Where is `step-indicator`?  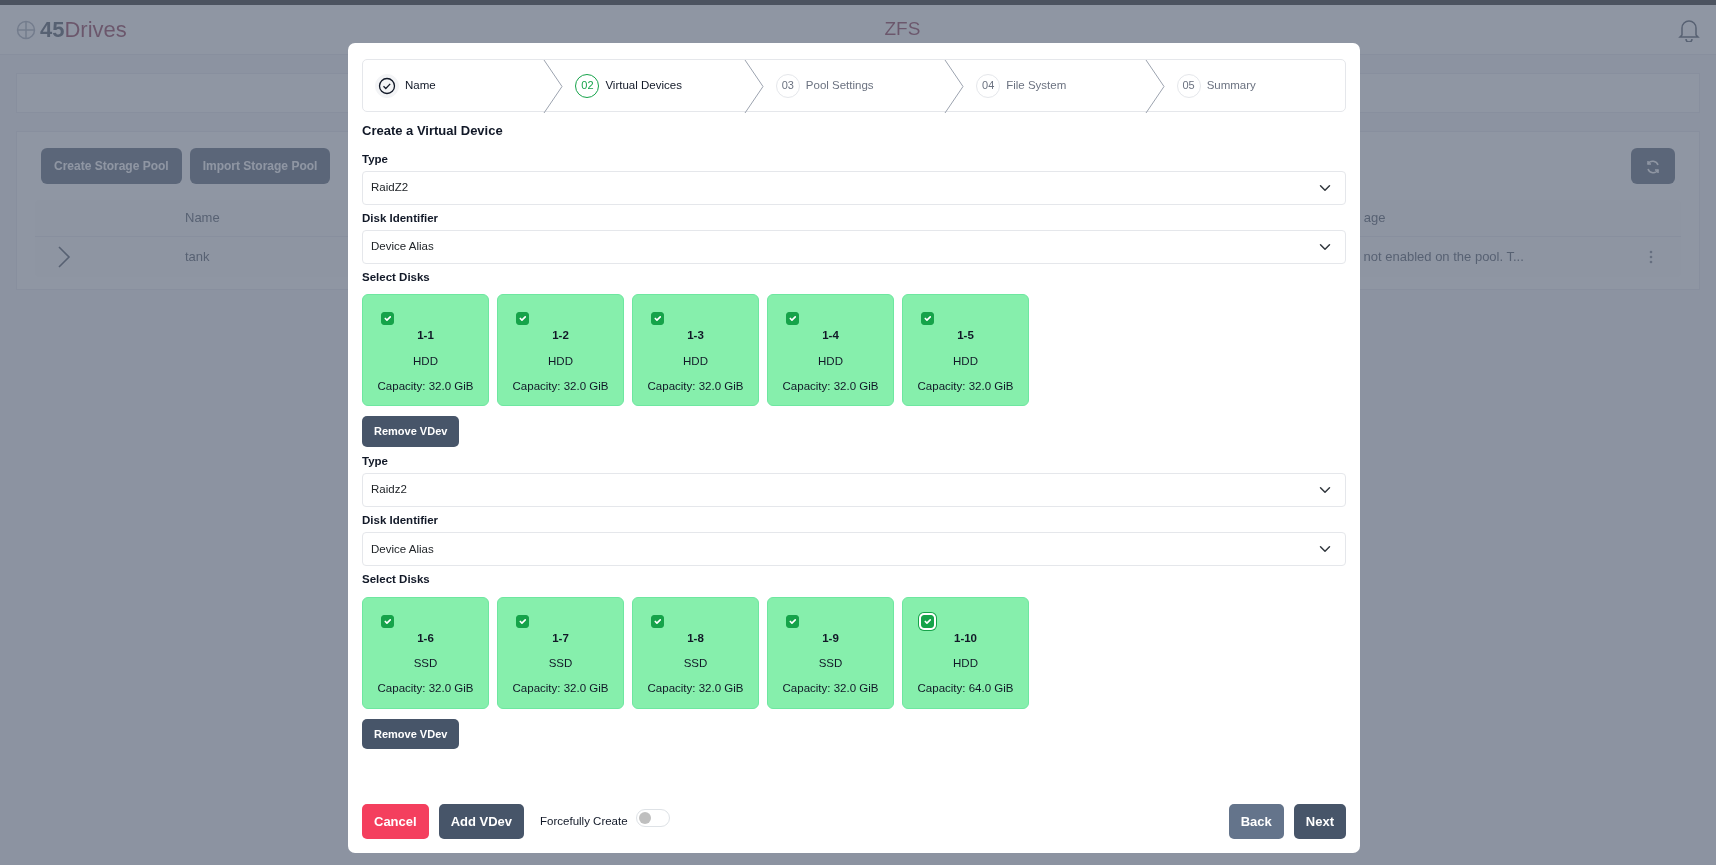
step-indicator is located at coordinates (387, 85).